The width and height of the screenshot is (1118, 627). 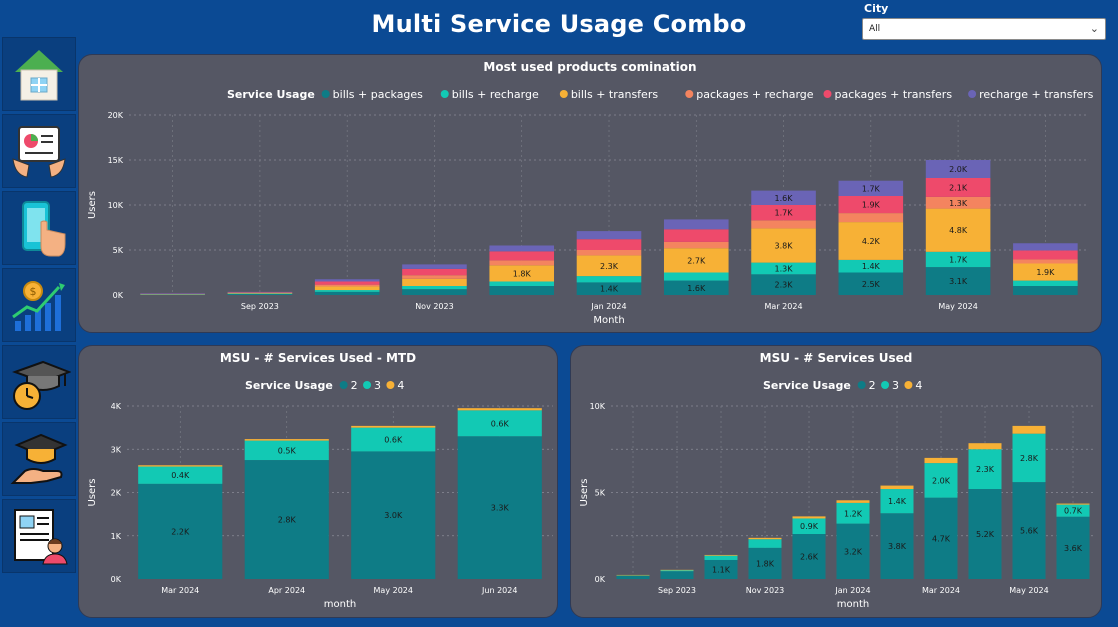 What do you see at coordinates (754, 94) in the screenshot?
I see `legend-entry: packages + recharge` at bounding box center [754, 94].